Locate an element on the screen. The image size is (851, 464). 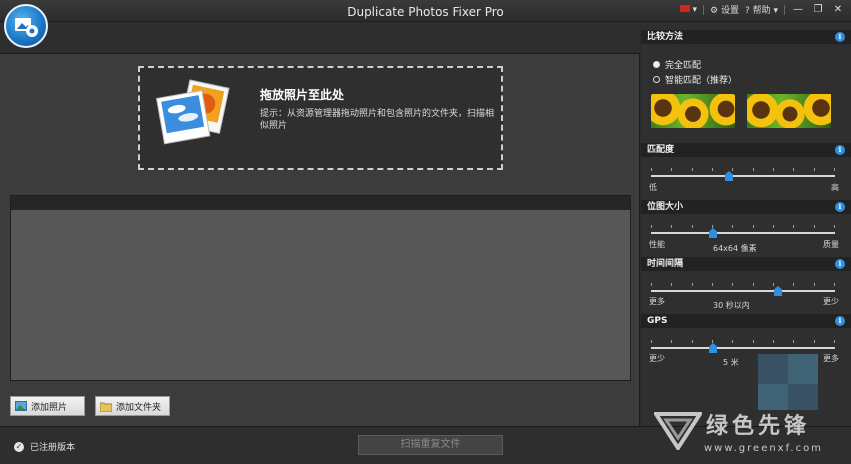
restore-button: ❐ is located at coordinates (818, 10).